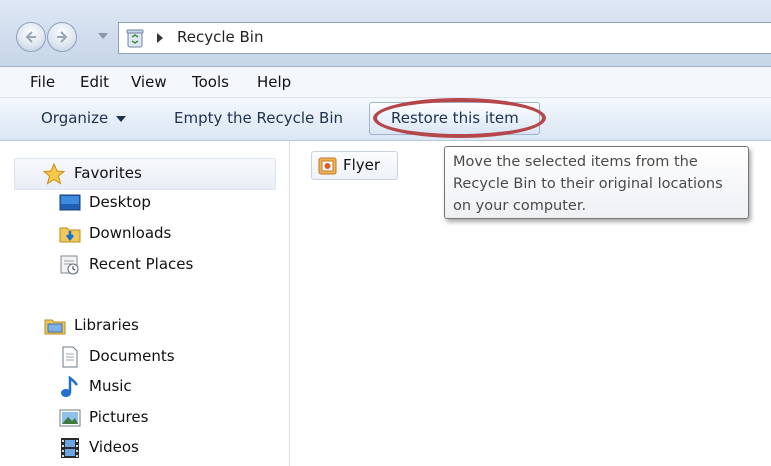  I want to click on organize-label: Organize, so click(75, 118).